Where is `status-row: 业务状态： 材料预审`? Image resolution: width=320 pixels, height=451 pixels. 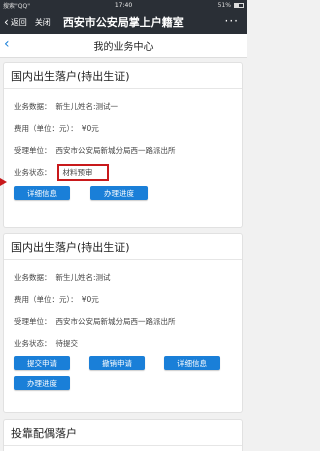 status-row: 业务状态： 材料预审 is located at coordinates (123, 172).